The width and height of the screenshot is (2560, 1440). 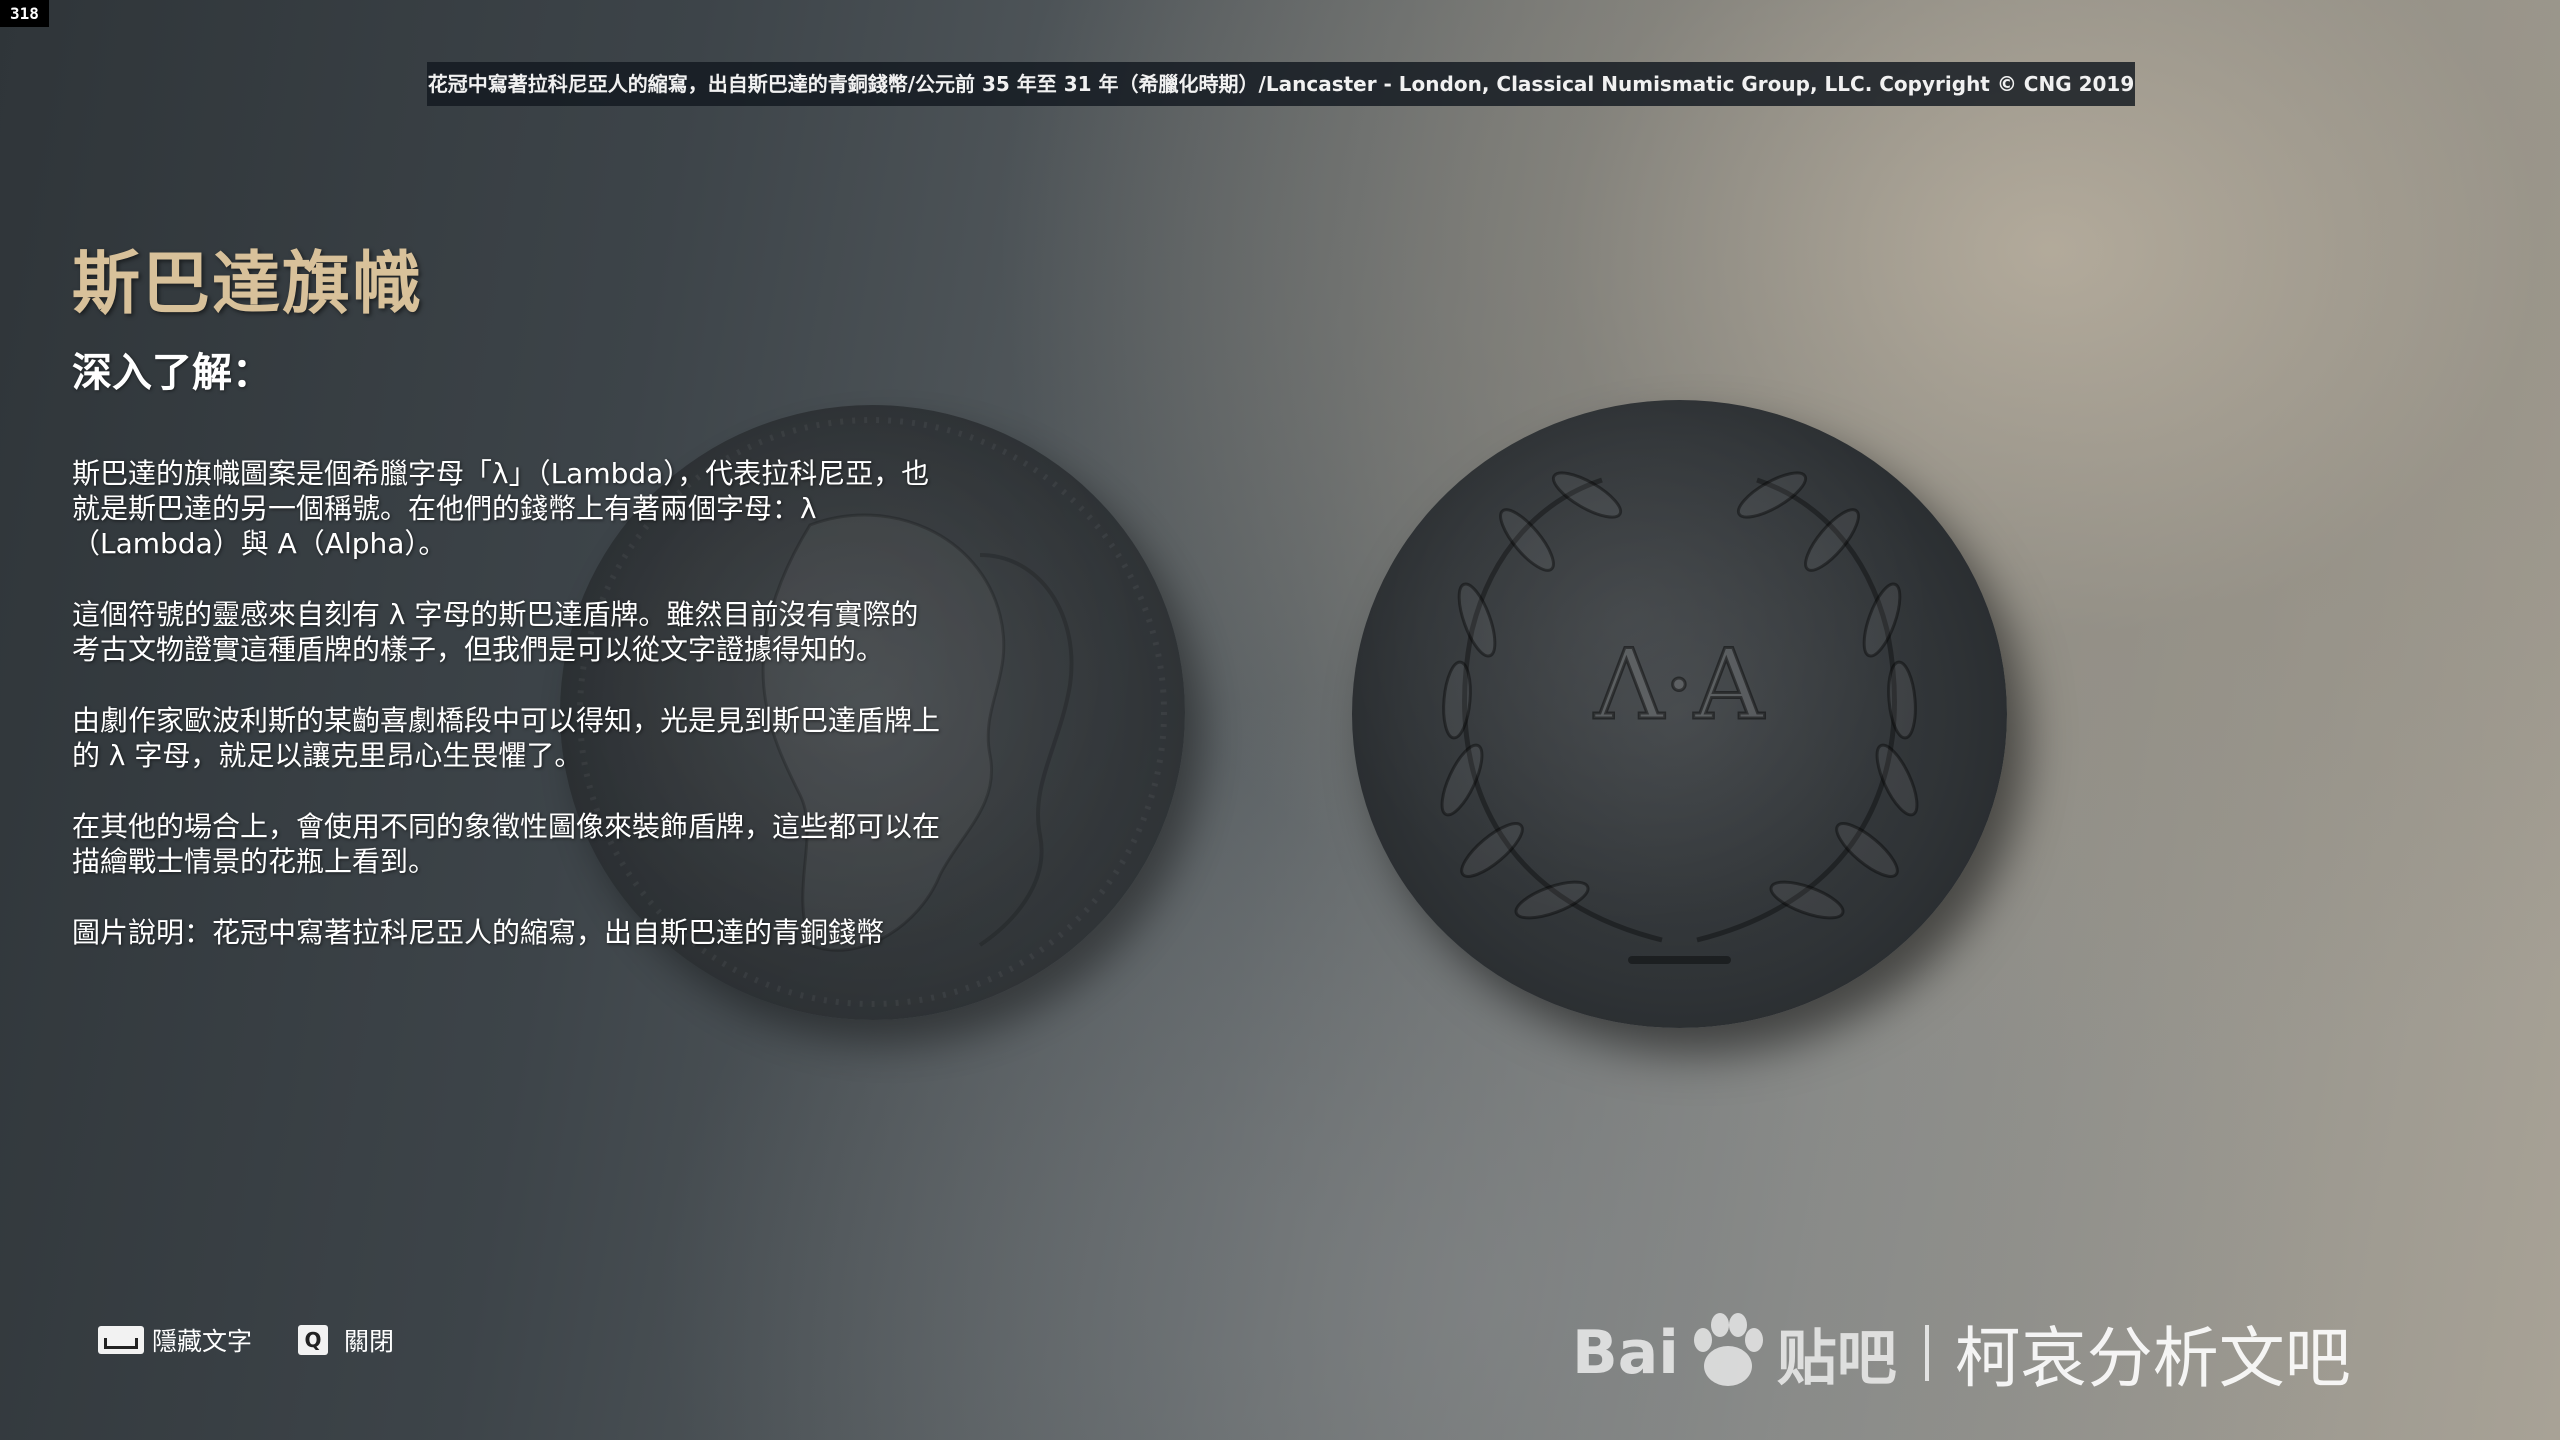 I want to click on q-key-icon: Q, so click(x=313, y=1340).